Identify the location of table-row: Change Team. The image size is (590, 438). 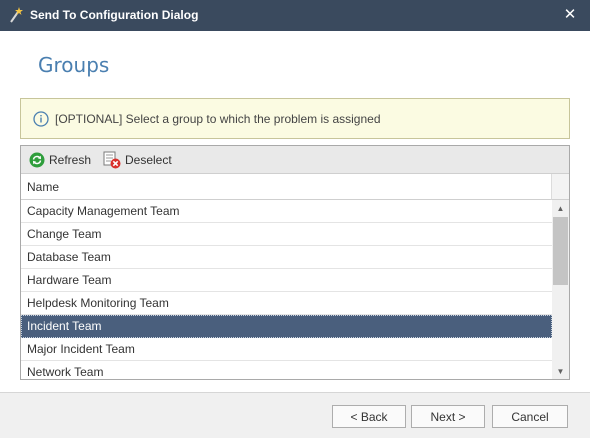
(286, 234).